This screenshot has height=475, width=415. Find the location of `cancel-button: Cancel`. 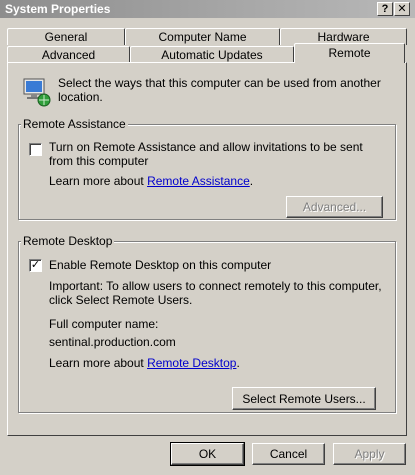

cancel-button: Cancel is located at coordinates (288, 454).